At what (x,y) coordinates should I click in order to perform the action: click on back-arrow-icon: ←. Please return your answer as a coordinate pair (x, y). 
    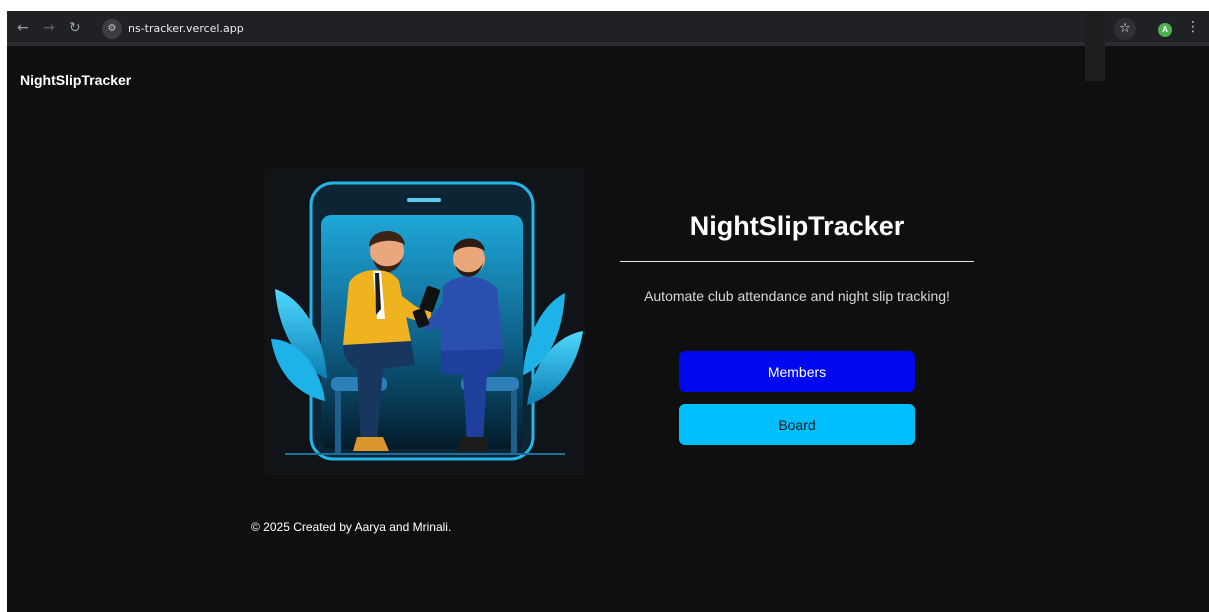
    Looking at the image, I should click on (23, 28).